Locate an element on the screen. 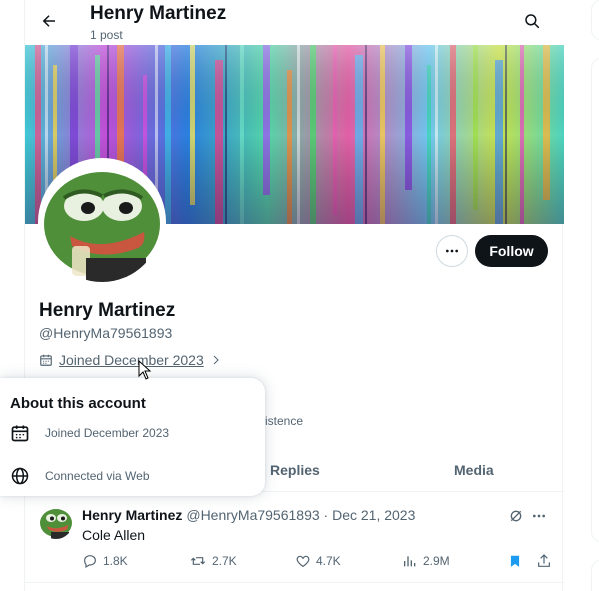 Image resolution: width=599 pixels, height=591 pixels. post-more-button is located at coordinates (539, 516).